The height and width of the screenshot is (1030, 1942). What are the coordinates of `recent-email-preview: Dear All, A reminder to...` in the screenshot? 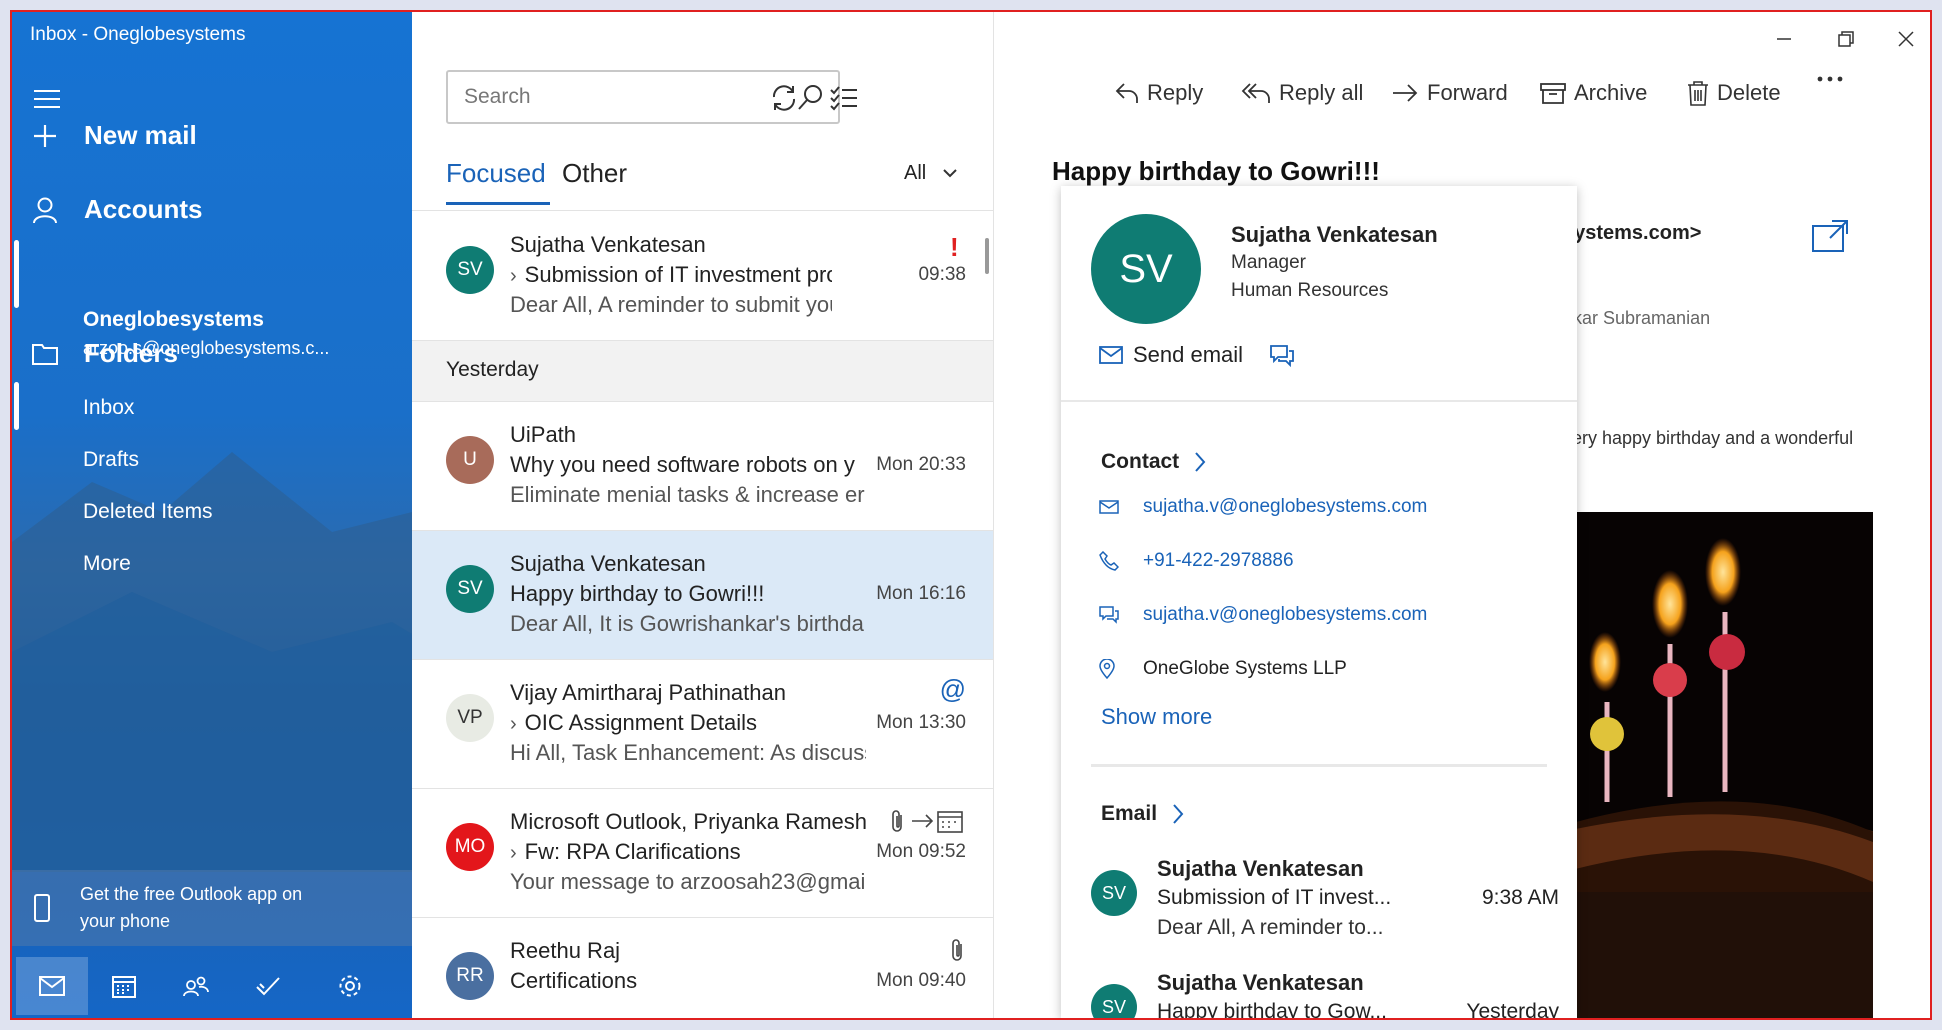 It's located at (1270, 927).